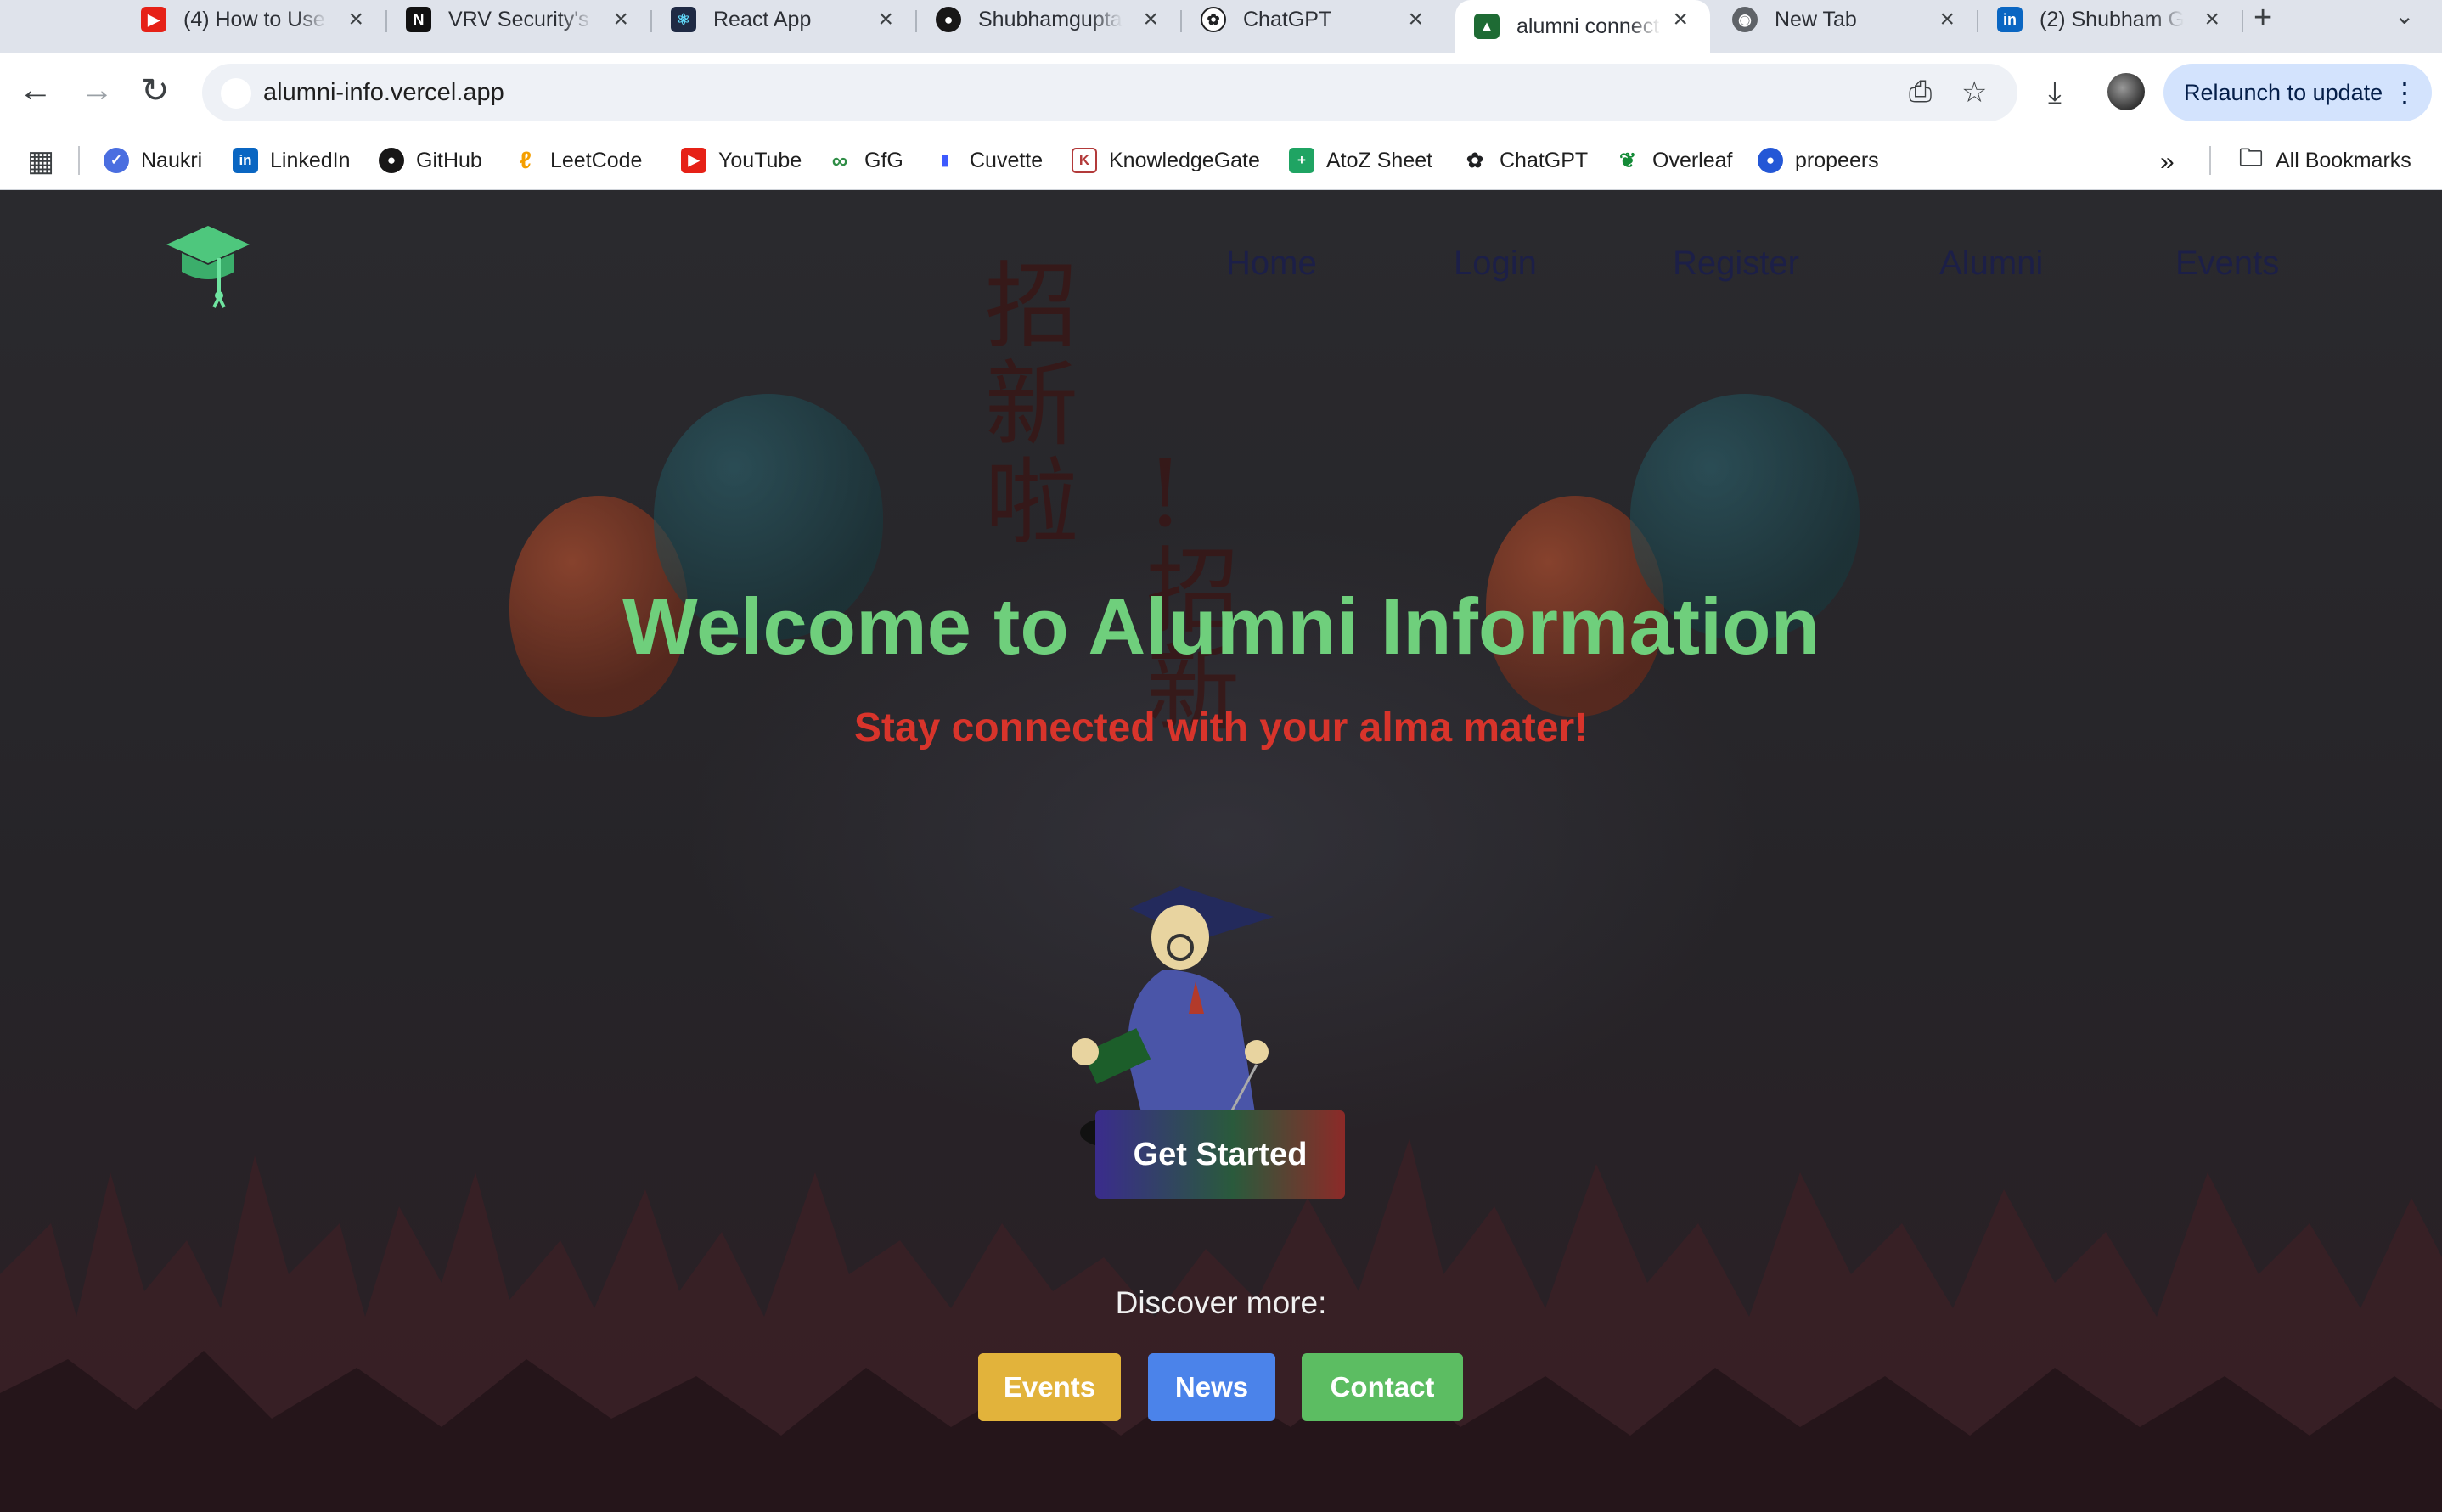 The height and width of the screenshot is (1512, 2442). What do you see at coordinates (1360, 161) in the screenshot?
I see `bookmark-atoz-sheet: + AtoZ Sheet` at bounding box center [1360, 161].